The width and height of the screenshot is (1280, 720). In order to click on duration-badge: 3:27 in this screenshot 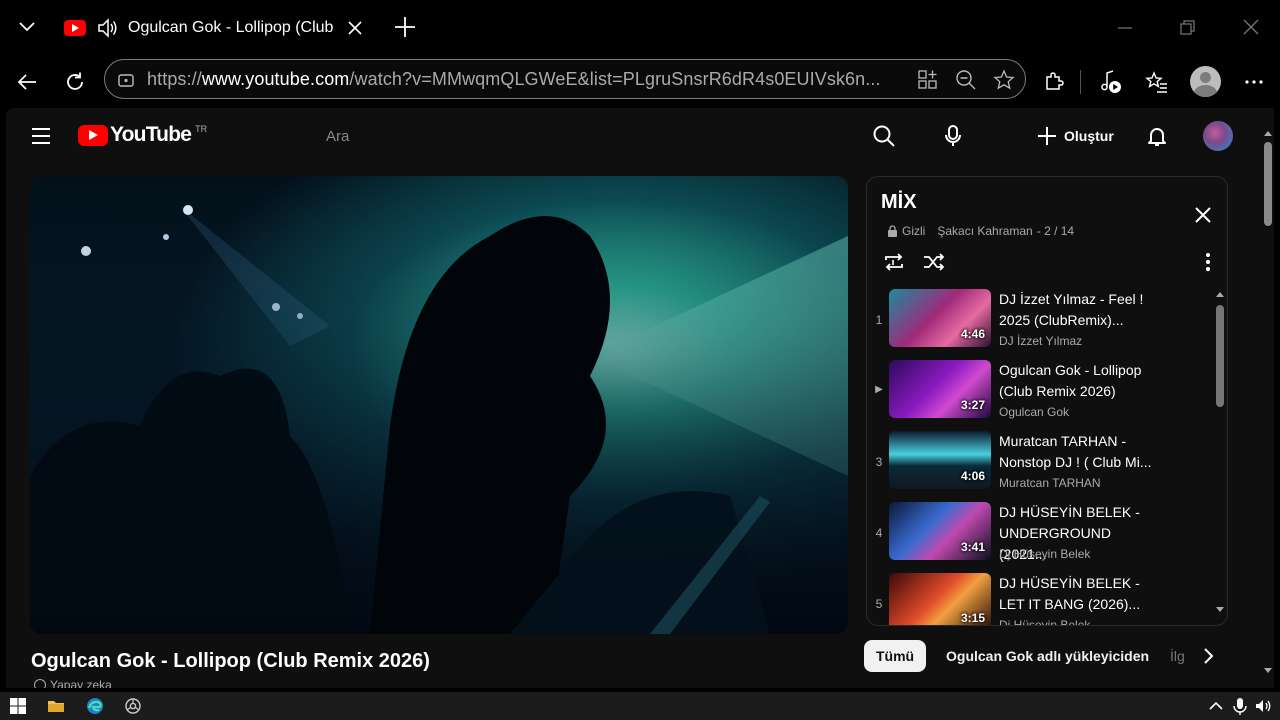, I will do `click(972, 405)`.